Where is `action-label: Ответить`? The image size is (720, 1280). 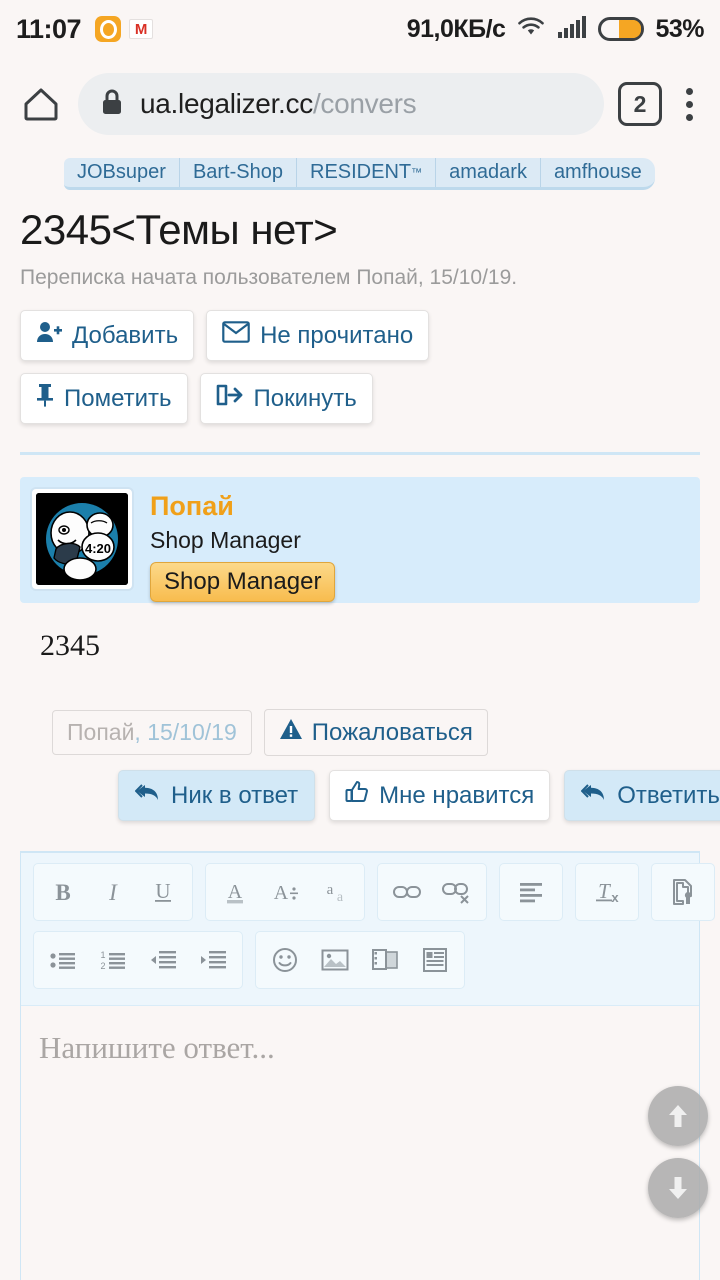 action-label: Ответить is located at coordinates (668, 795).